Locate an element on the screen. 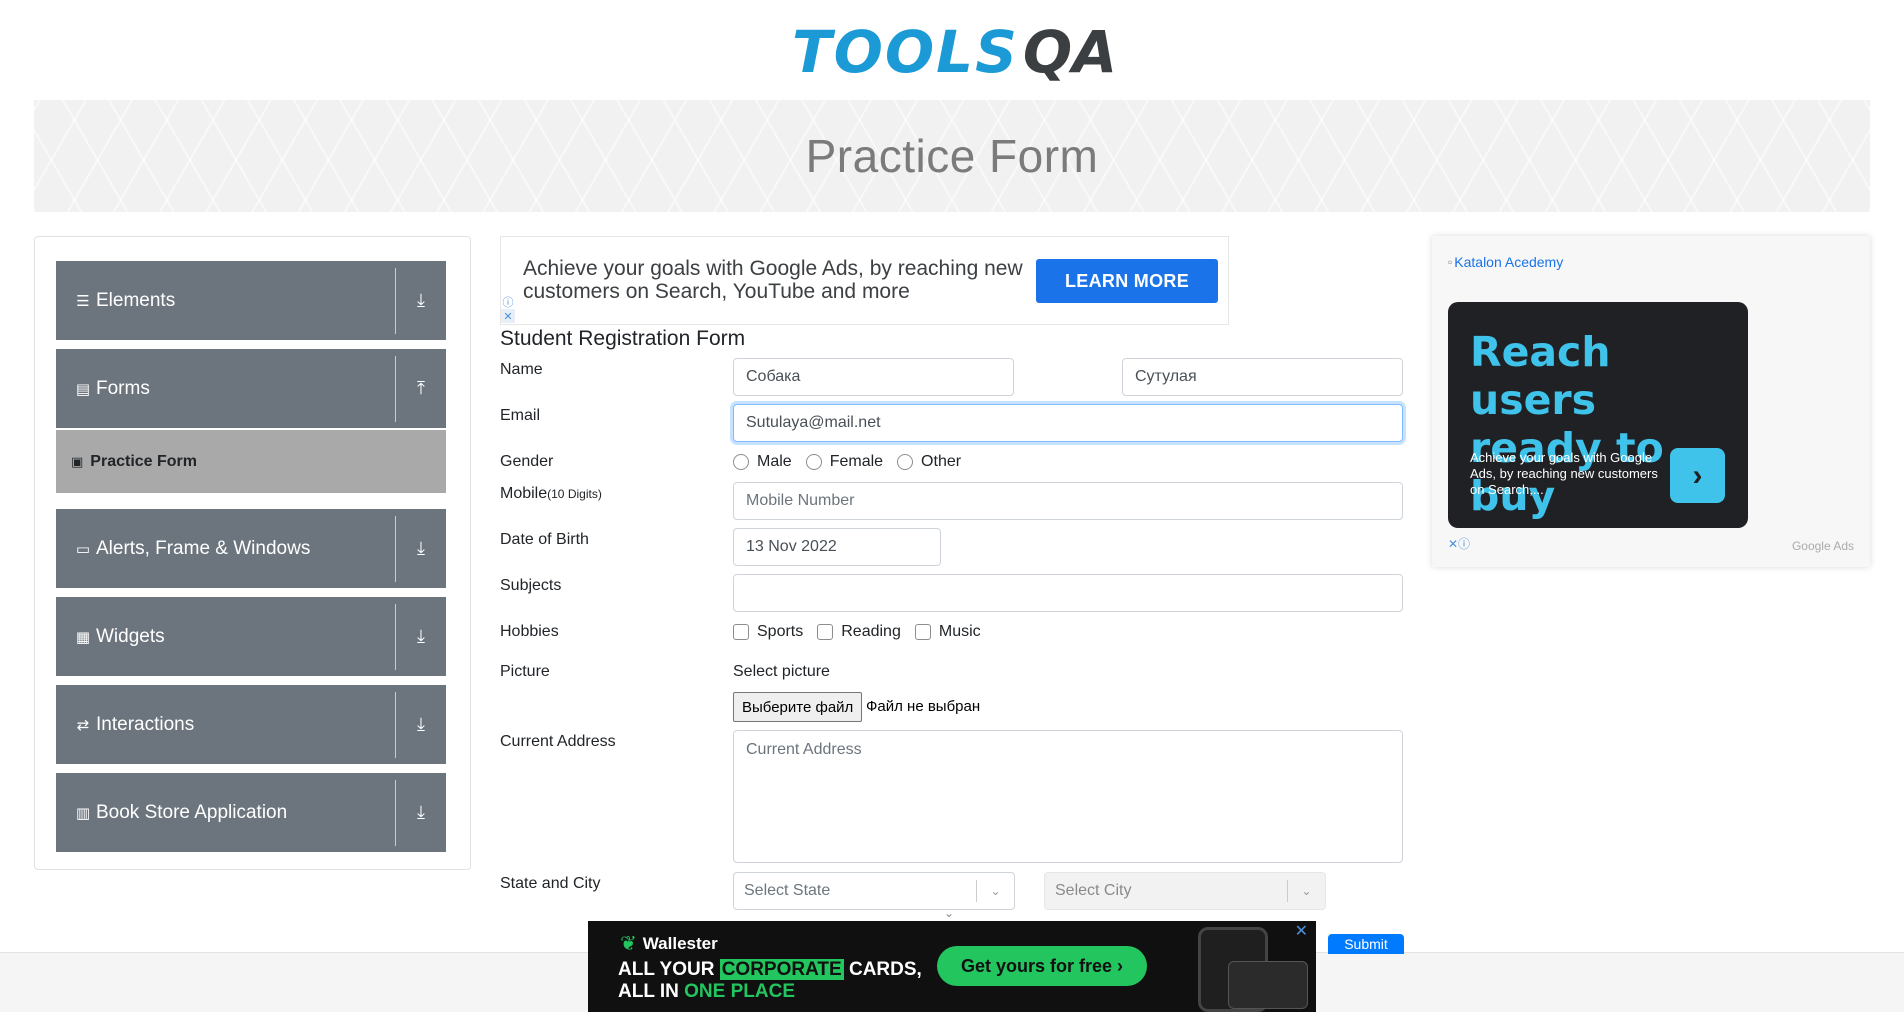  katalon-image-placeholder: ▫ Katalon Acedemy is located at coordinates (1505, 262).